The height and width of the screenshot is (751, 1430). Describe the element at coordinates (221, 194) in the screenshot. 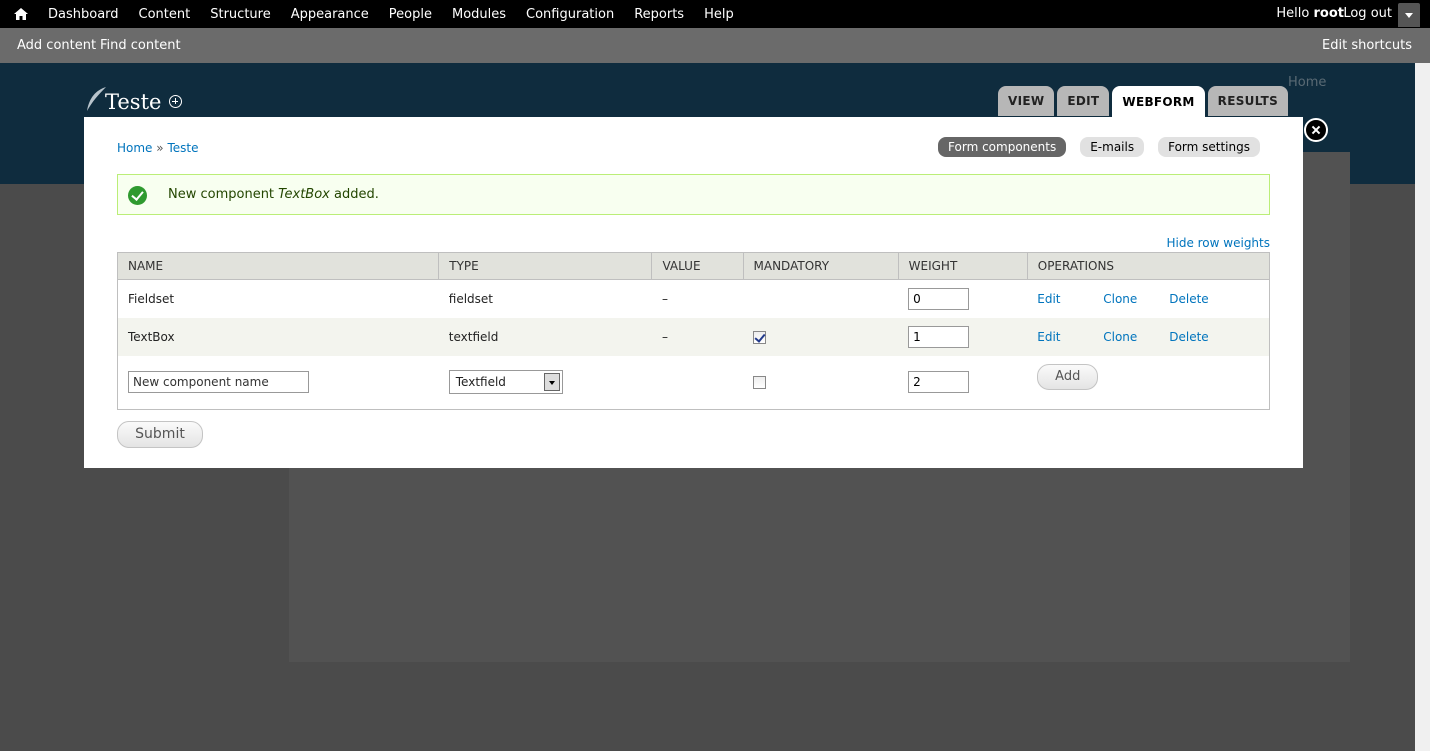

I see `message-prefix: New component` at that location.